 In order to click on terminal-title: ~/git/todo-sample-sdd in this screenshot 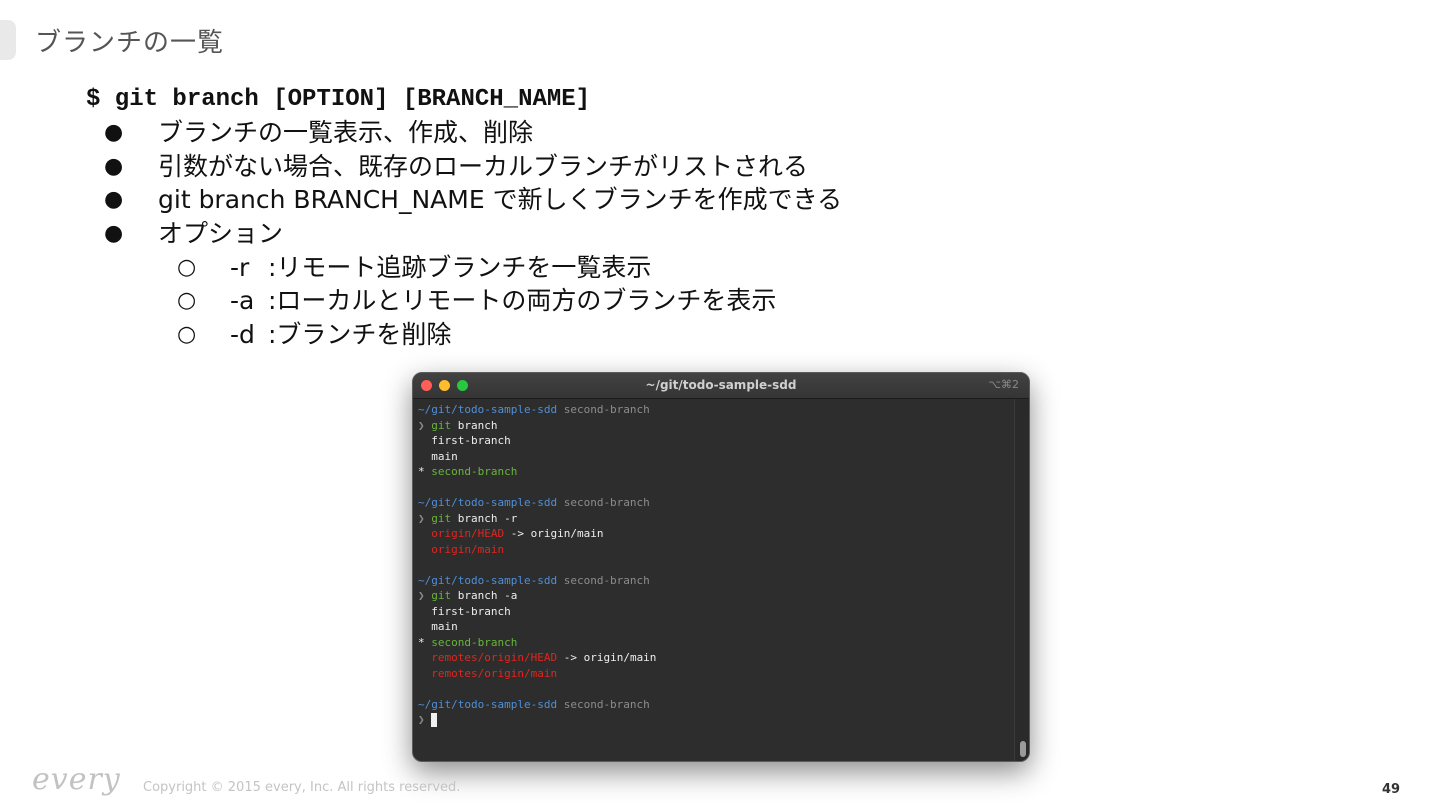, I will do `click(721, 385)`.